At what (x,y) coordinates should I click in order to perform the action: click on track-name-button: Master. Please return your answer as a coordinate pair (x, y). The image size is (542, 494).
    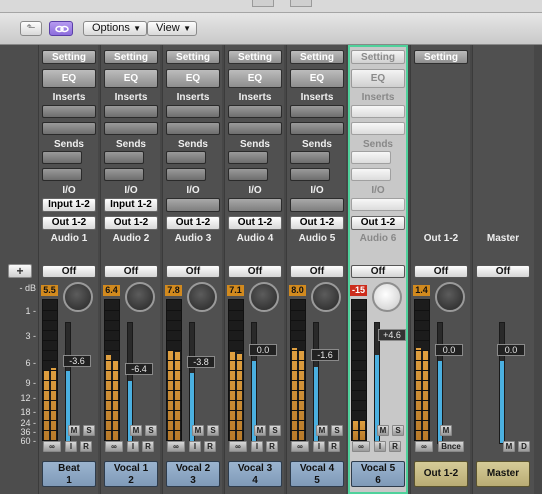
    Looking at the image, I should click on (503, 474).